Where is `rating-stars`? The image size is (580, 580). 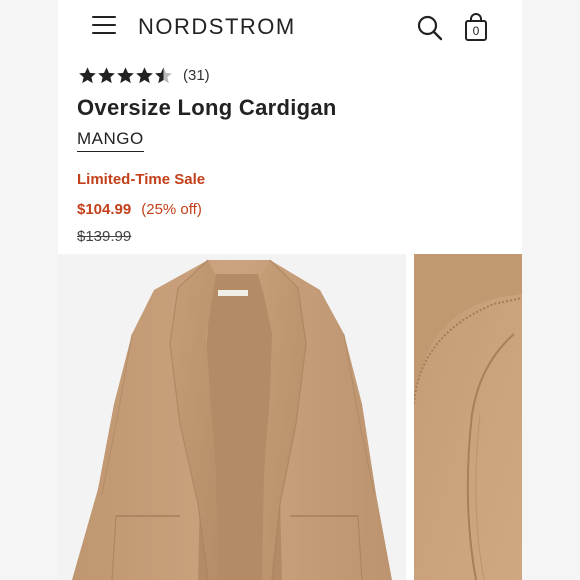
rating-stars is located at coordinates (125, 75).